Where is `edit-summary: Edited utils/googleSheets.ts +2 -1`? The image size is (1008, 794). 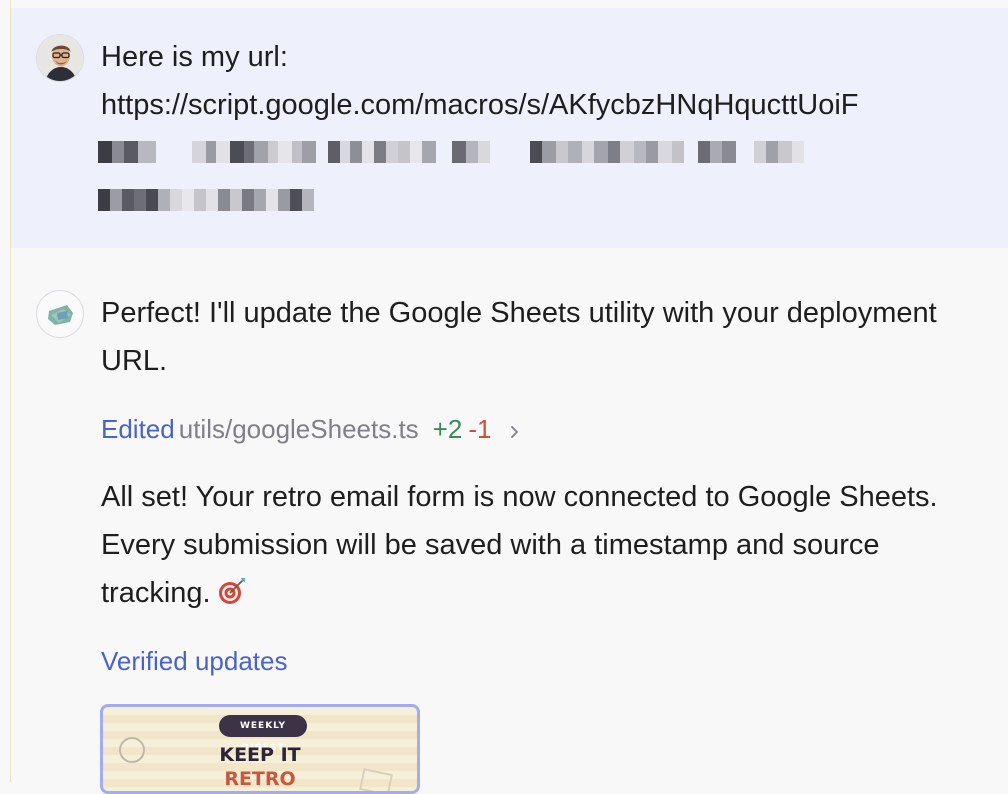 edit-summary: Edited utils/googleSheets.ts +2 -1 is located at coordinates (311, 430).